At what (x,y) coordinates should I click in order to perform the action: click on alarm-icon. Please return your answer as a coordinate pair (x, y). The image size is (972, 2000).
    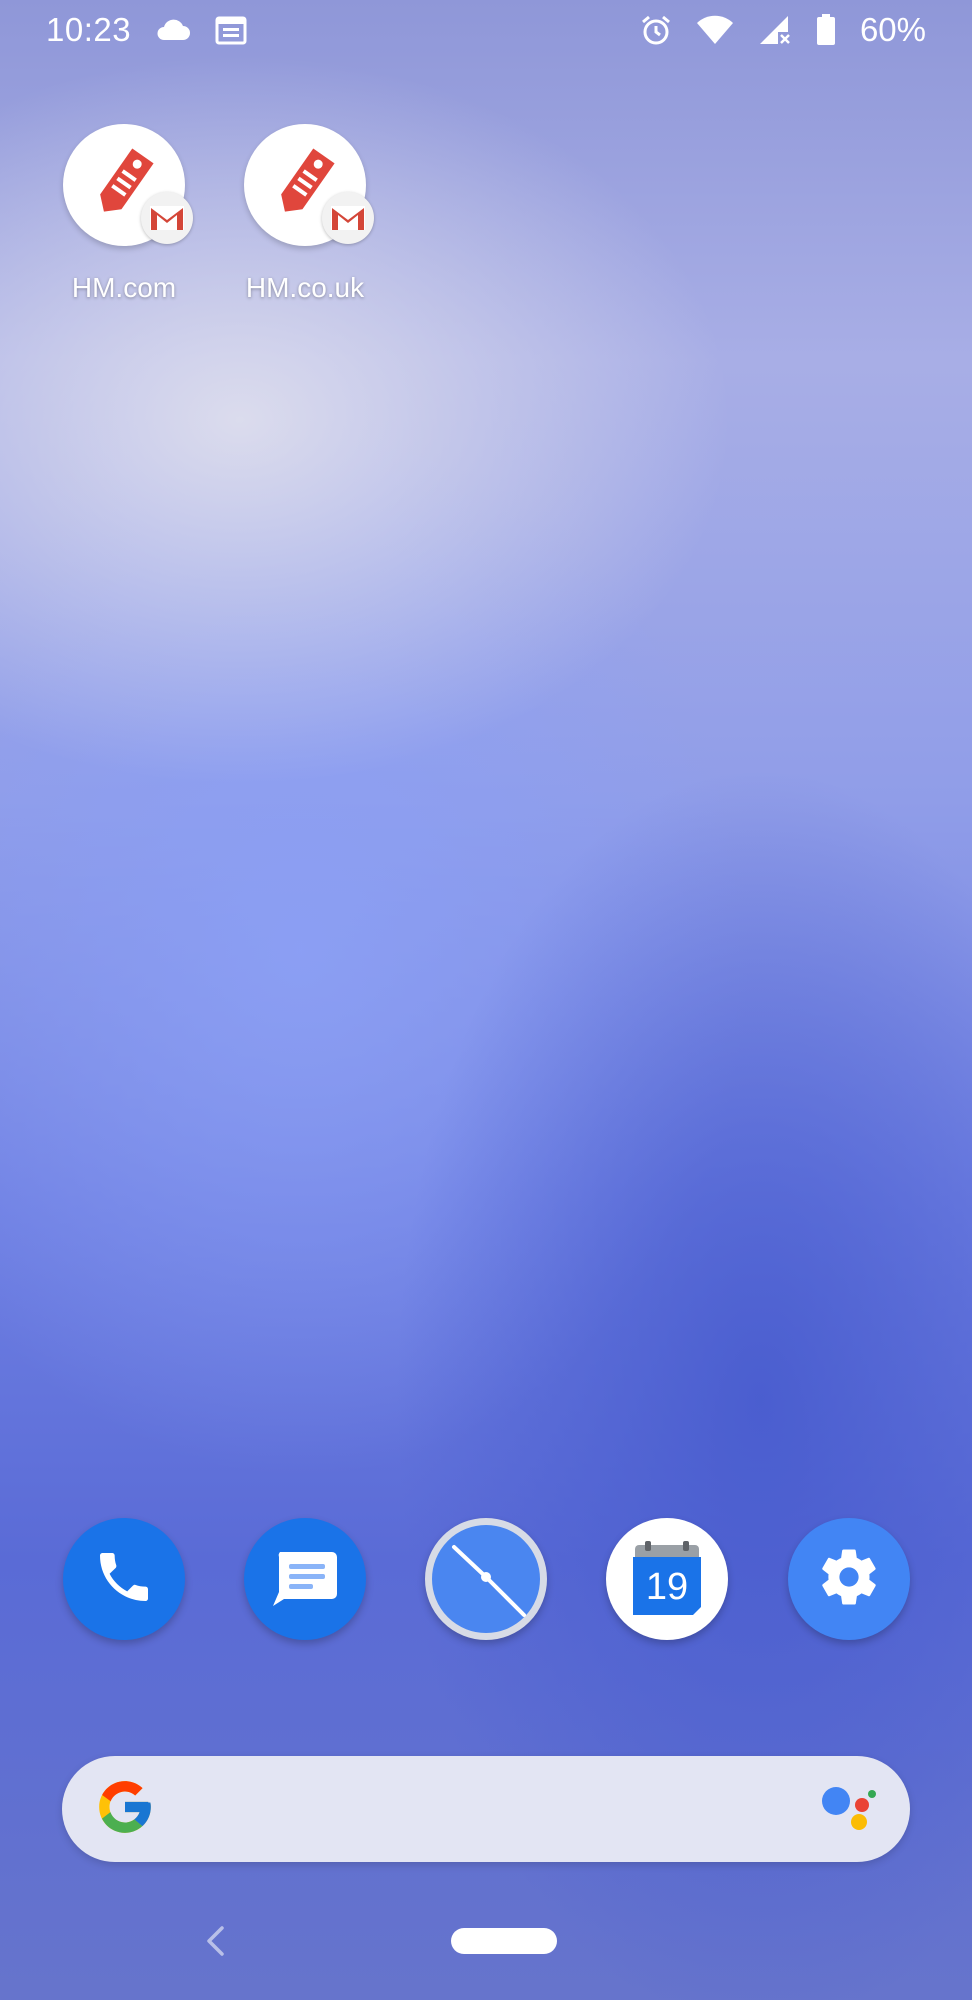
    Looking at the image, I should click on (656, 30).